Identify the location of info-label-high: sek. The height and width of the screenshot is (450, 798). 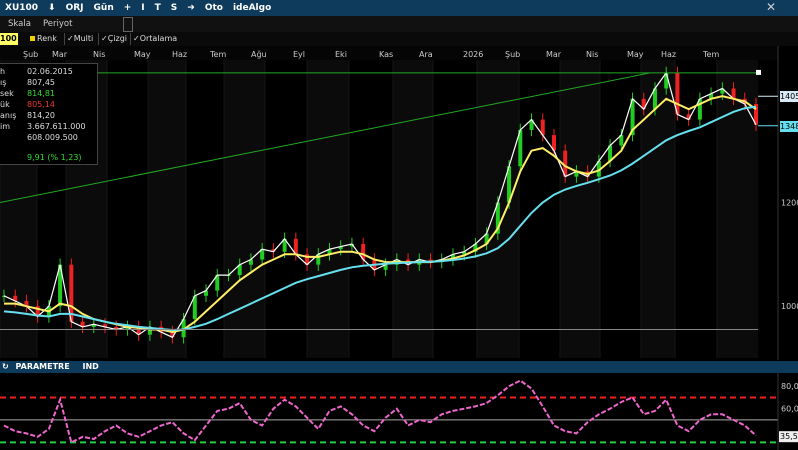
(7, 93).